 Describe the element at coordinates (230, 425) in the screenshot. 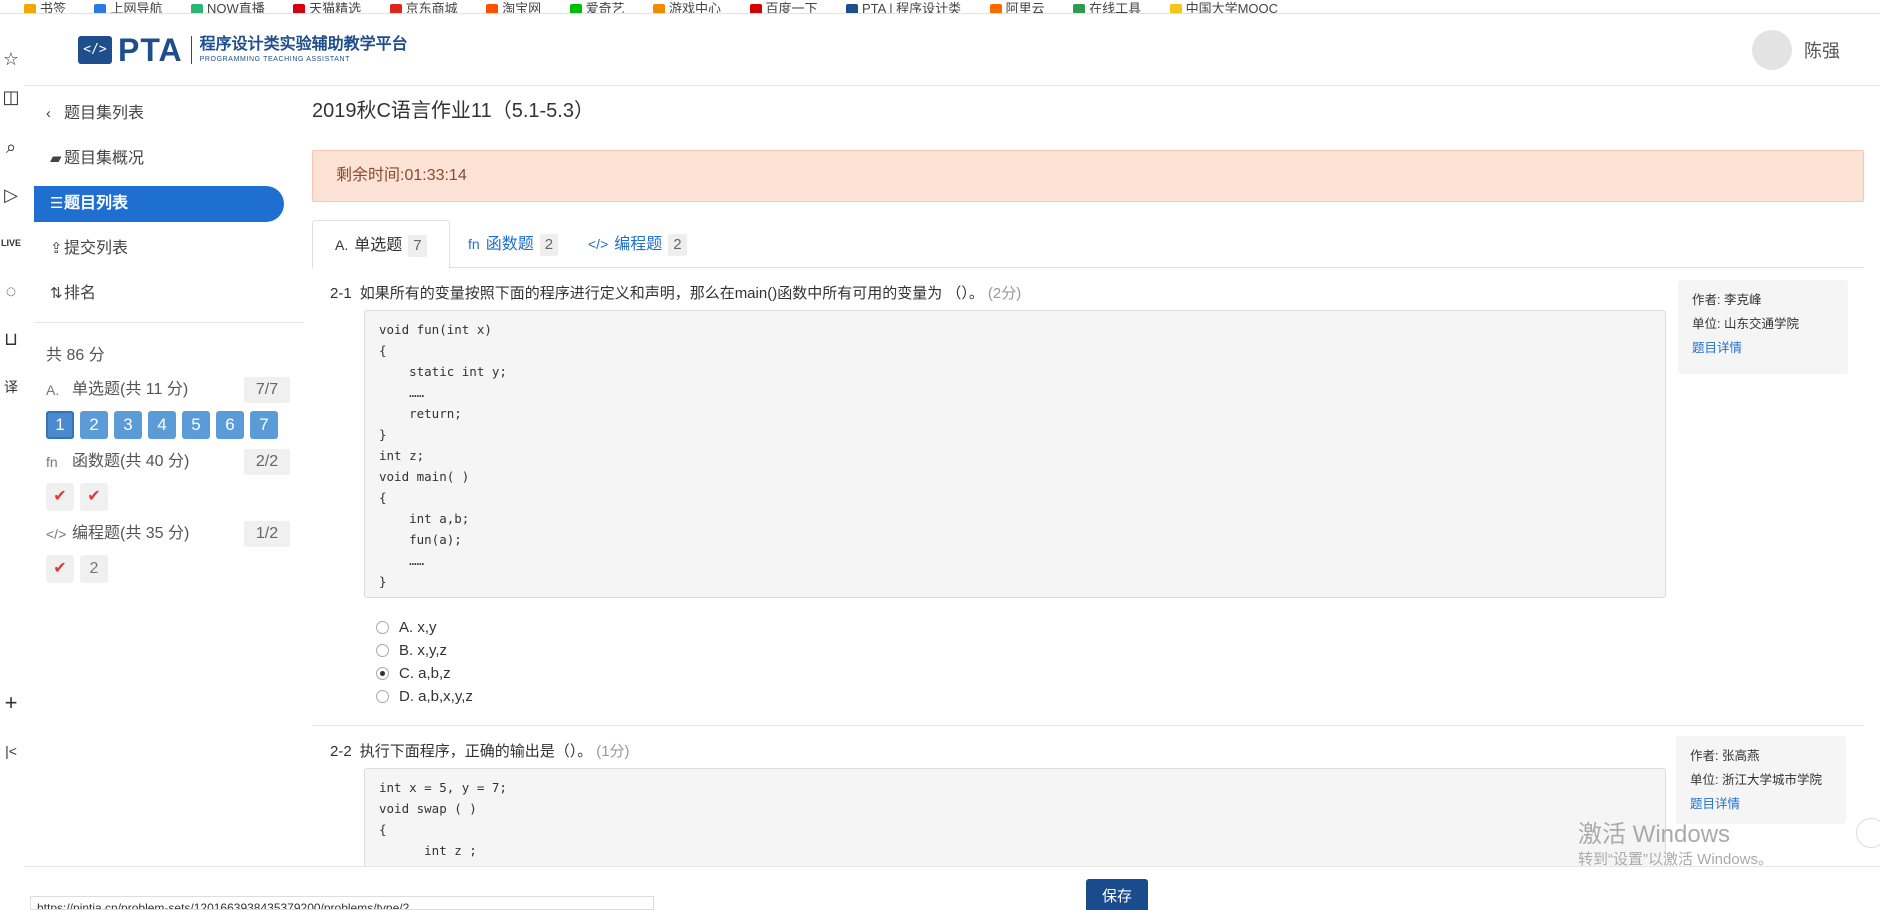

I see `question-pill: 6` at that location.